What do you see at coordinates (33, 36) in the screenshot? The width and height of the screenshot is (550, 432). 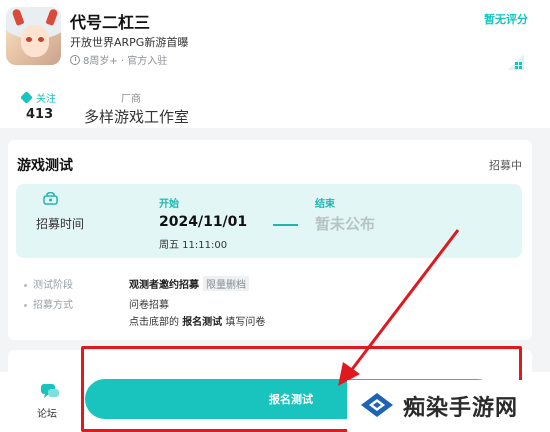 I see `game-icon` at bounding box center [33, 36].